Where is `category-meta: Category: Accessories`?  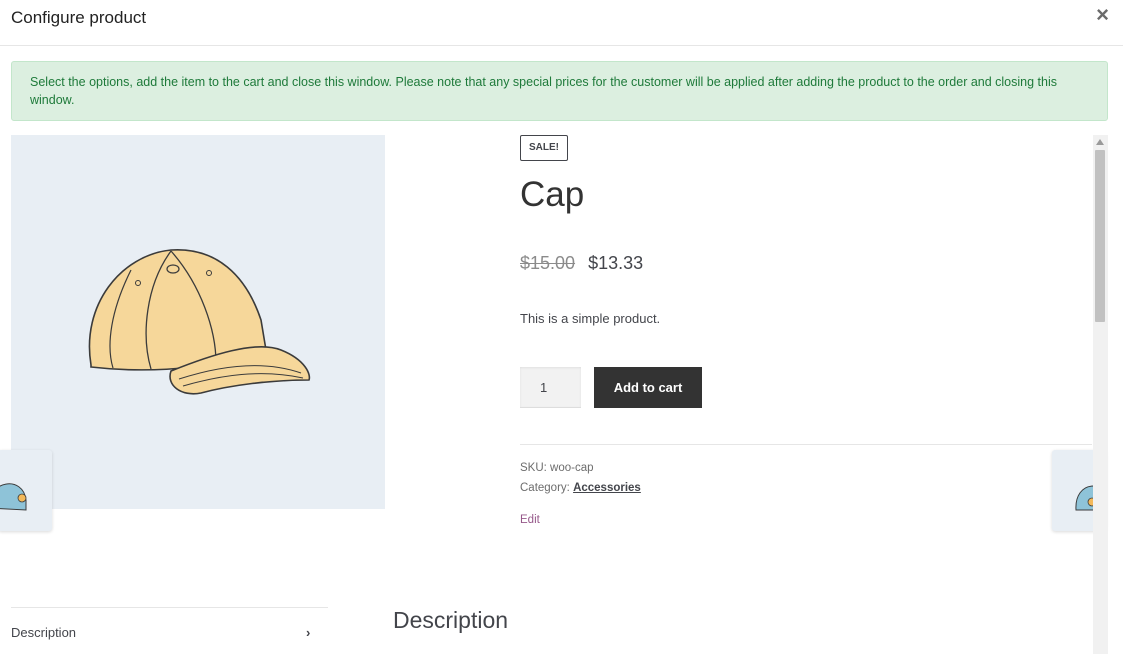
category-meta: Category: Accessories is located at coordinates (580, 488).